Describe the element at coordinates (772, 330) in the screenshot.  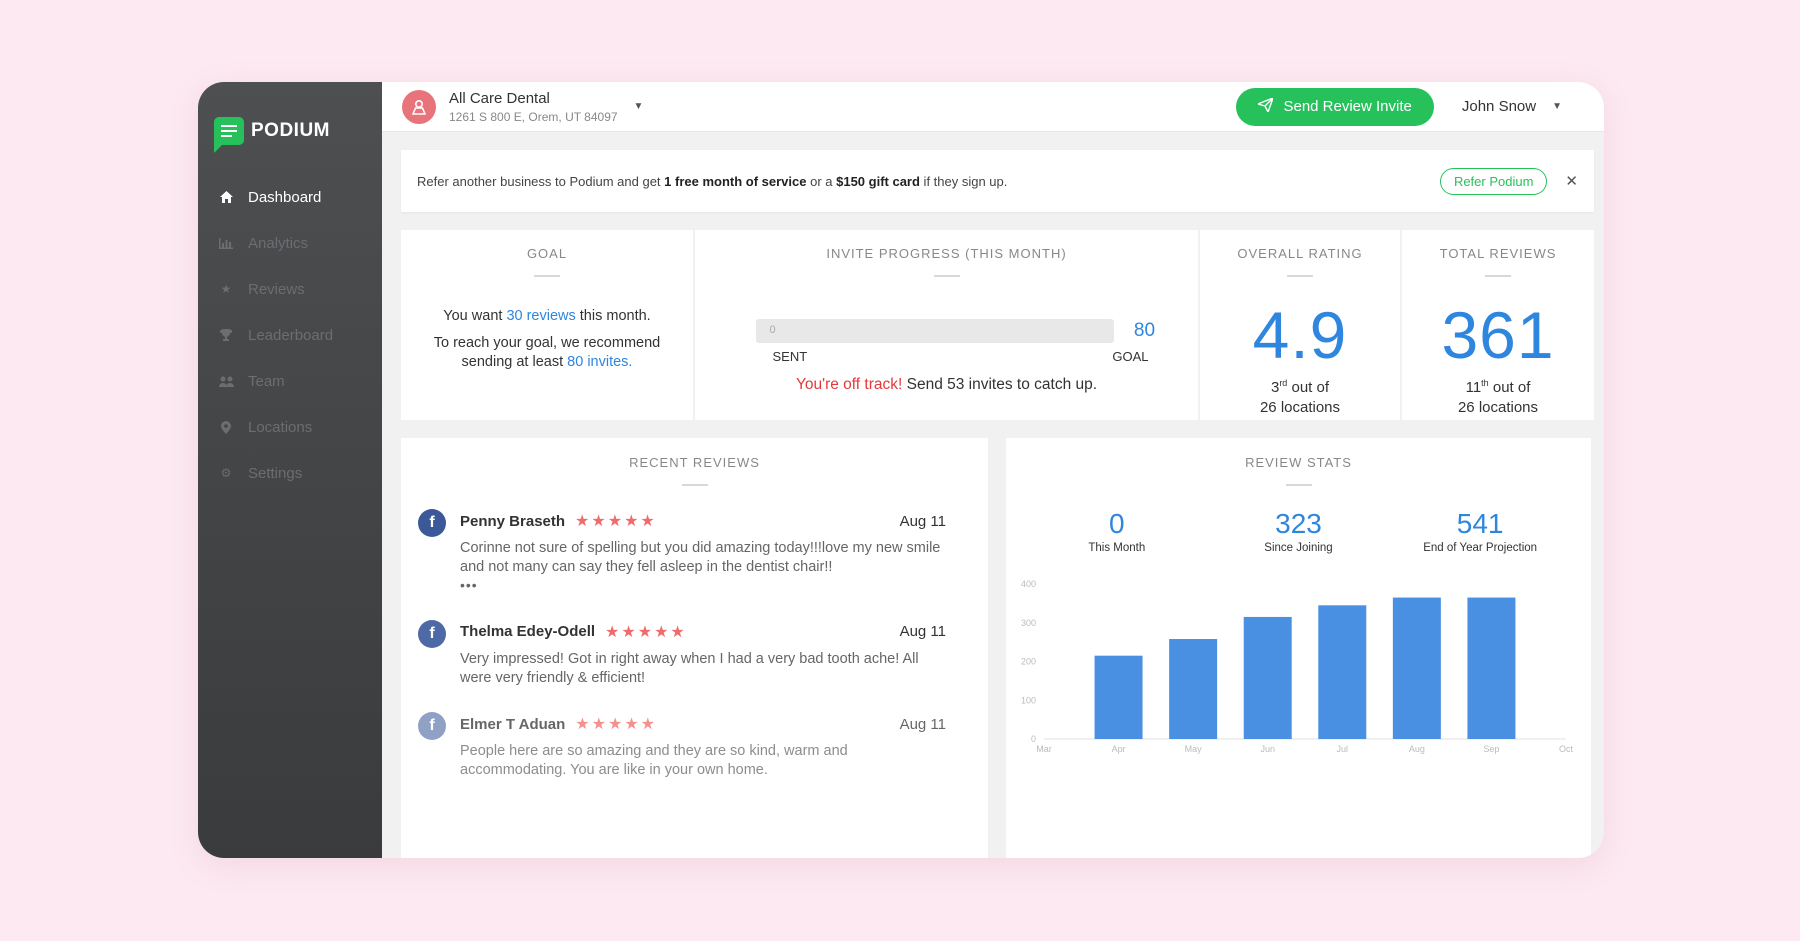
I see `sent-count: 0` at that location.